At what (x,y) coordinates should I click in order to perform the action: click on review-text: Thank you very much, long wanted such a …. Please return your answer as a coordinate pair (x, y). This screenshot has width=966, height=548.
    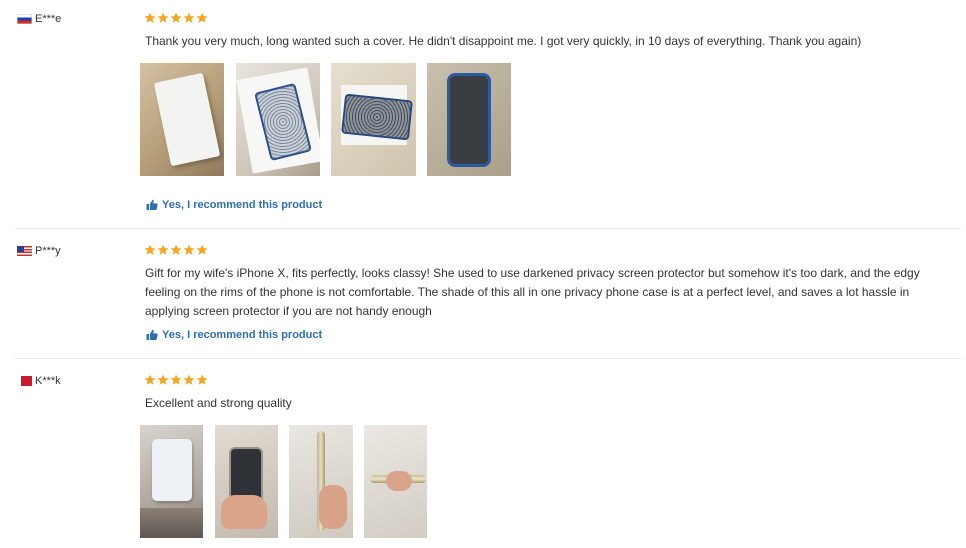
    Looking at the image, I should click on (503, 41).